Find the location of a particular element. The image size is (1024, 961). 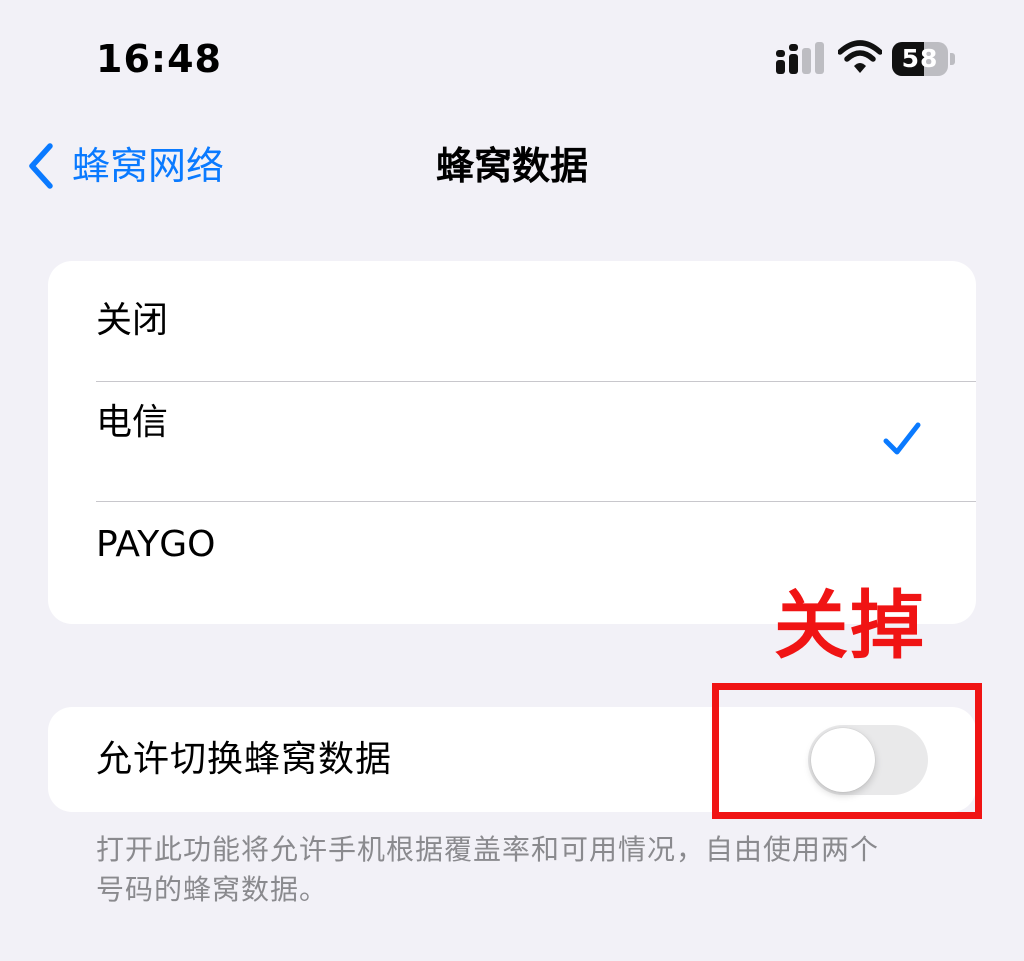

back-button: 蜂窝网络 is located at coordinates (125, 166).